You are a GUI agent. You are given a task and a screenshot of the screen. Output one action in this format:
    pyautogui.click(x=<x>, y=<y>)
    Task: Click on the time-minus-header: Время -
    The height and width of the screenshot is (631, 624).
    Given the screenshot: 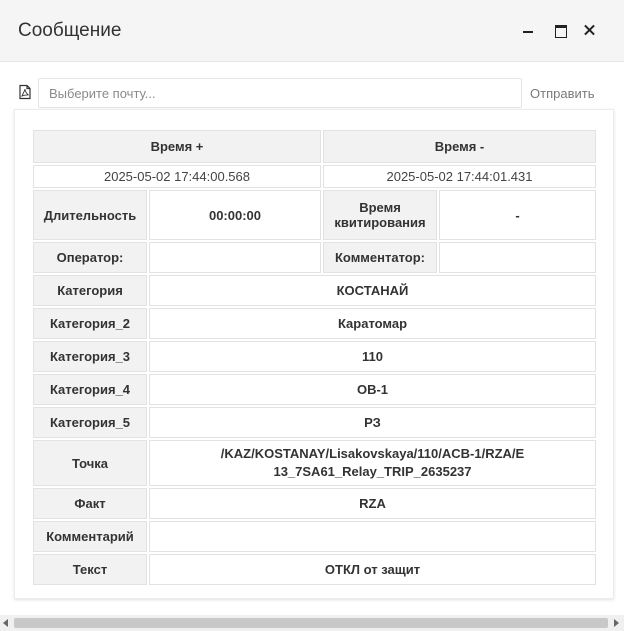 What is the action you would take?
    pyautogui.click(x=459, y=146)
    